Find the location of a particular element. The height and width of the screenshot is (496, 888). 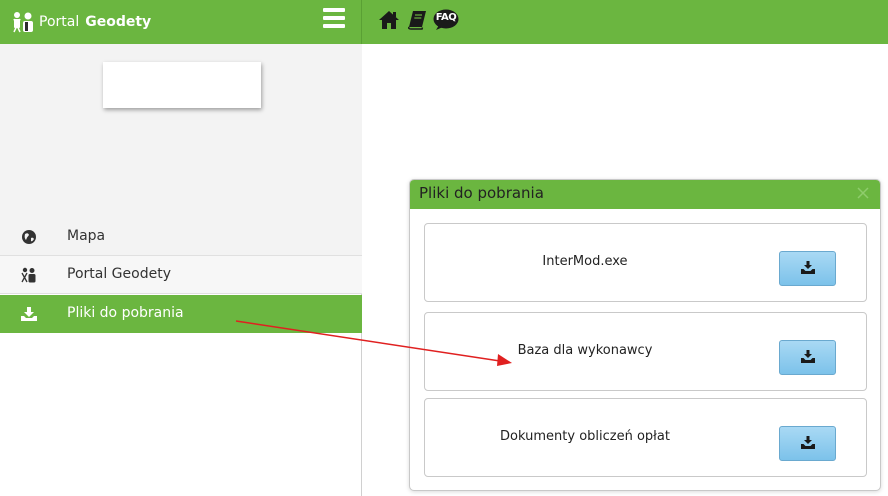

sidebar-header: Portal Geodety is located at coordinates (181, 22).